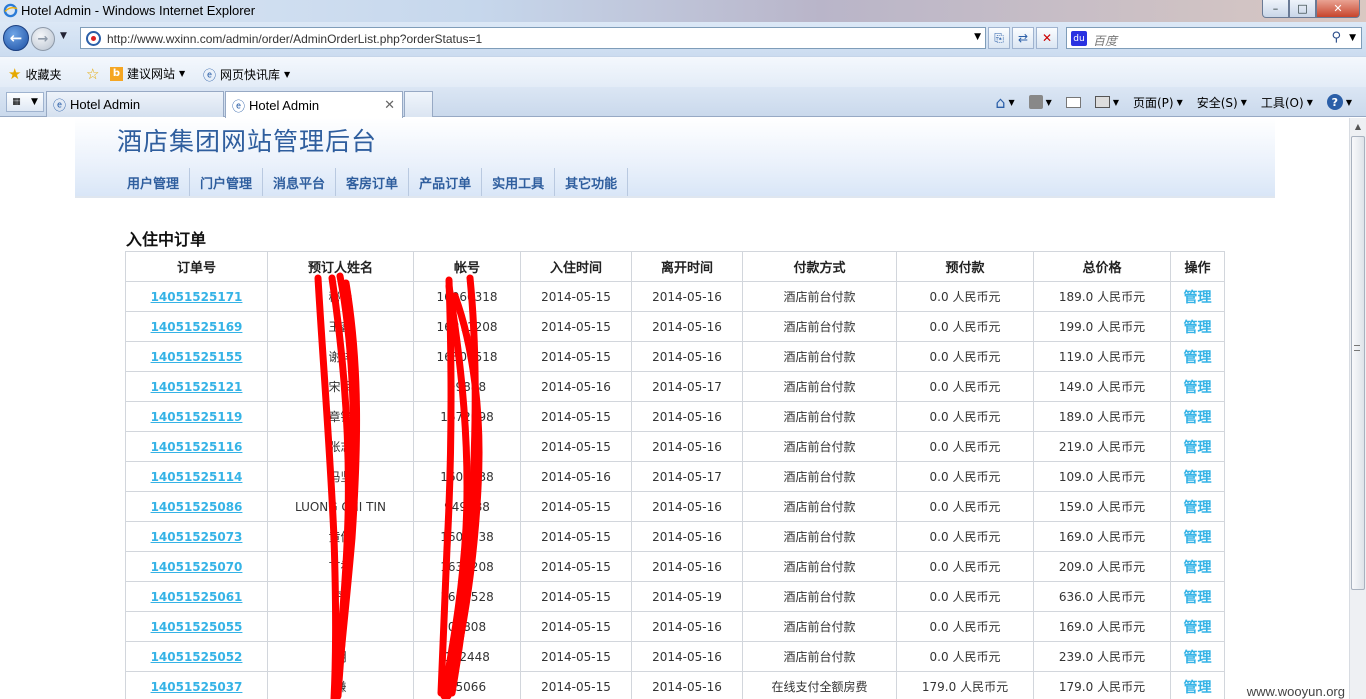  Describe the element at coordinates (196, 386) in the screenshot. I see `order-id-link: 14051525121` at that location.